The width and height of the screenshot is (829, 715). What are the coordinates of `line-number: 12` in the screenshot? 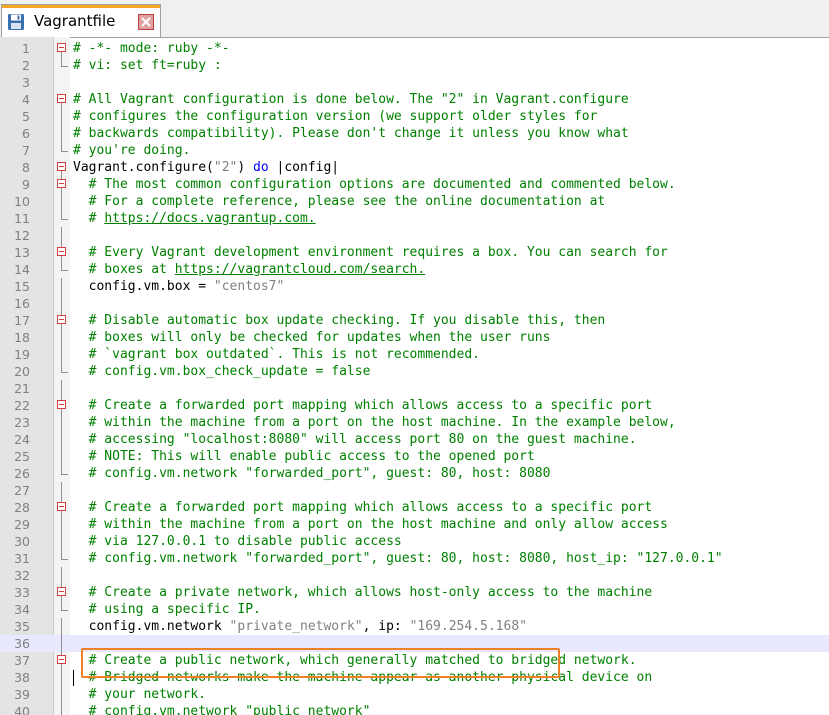 It's located at (22, 235).